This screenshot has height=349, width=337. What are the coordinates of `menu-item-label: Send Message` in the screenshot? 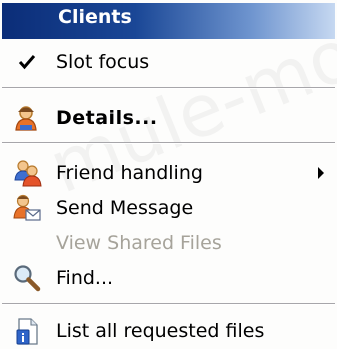 It's located at (125, 208).